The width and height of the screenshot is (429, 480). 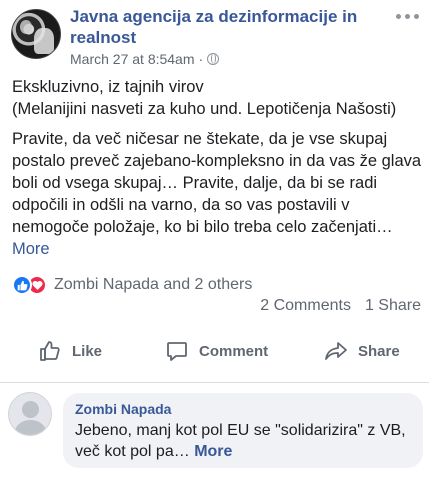 What do you see at coordinates (407, 16) in the screenshot?
I see `more-options-icon` at bounding box center [407, 16].